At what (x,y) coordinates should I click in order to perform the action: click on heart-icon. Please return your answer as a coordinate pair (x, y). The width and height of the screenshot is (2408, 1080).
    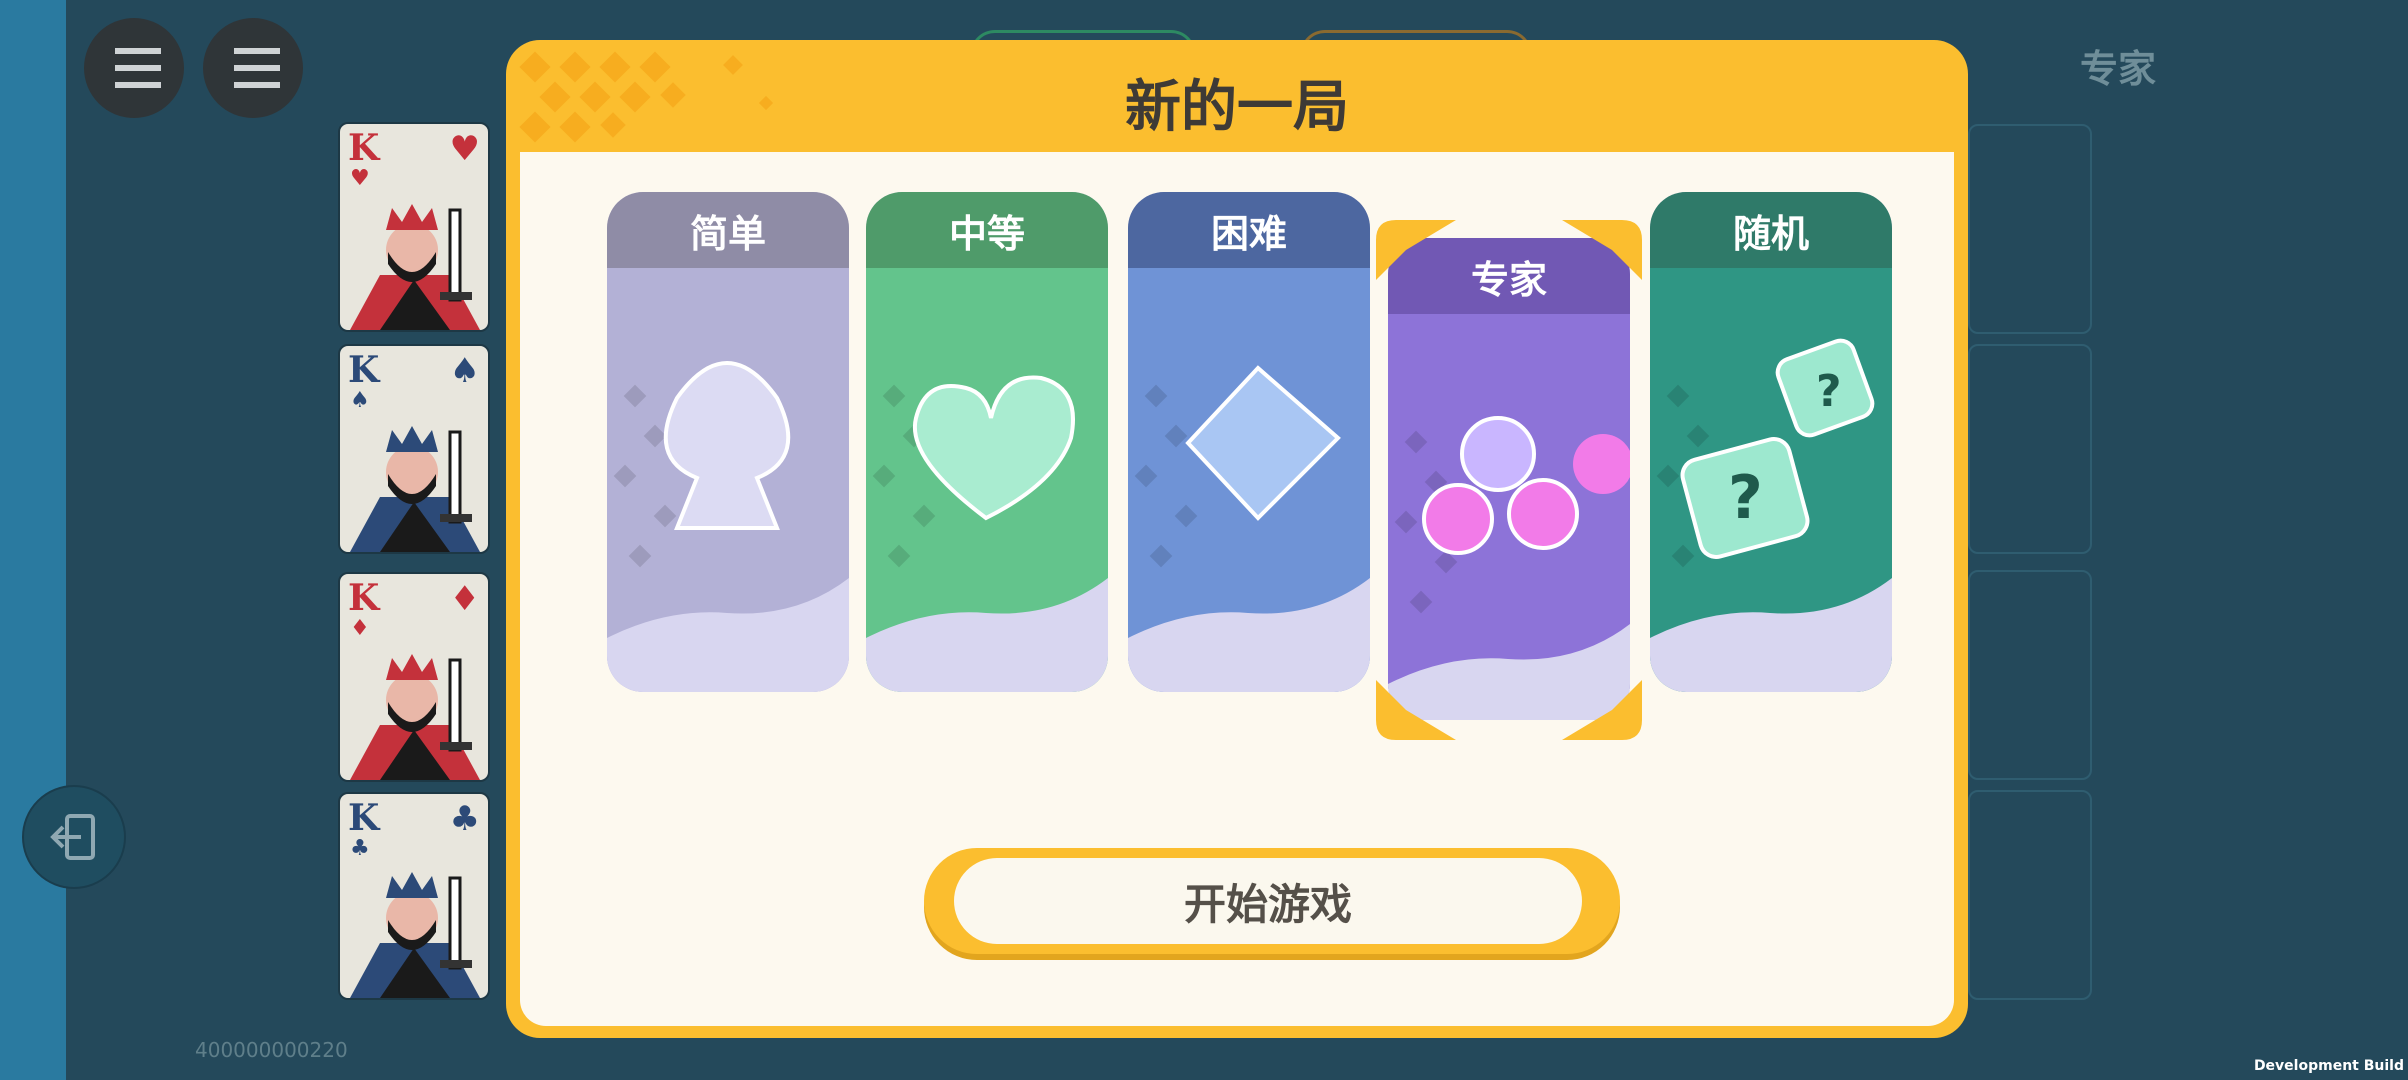
    Looking at the image, I should click on (987, 480).